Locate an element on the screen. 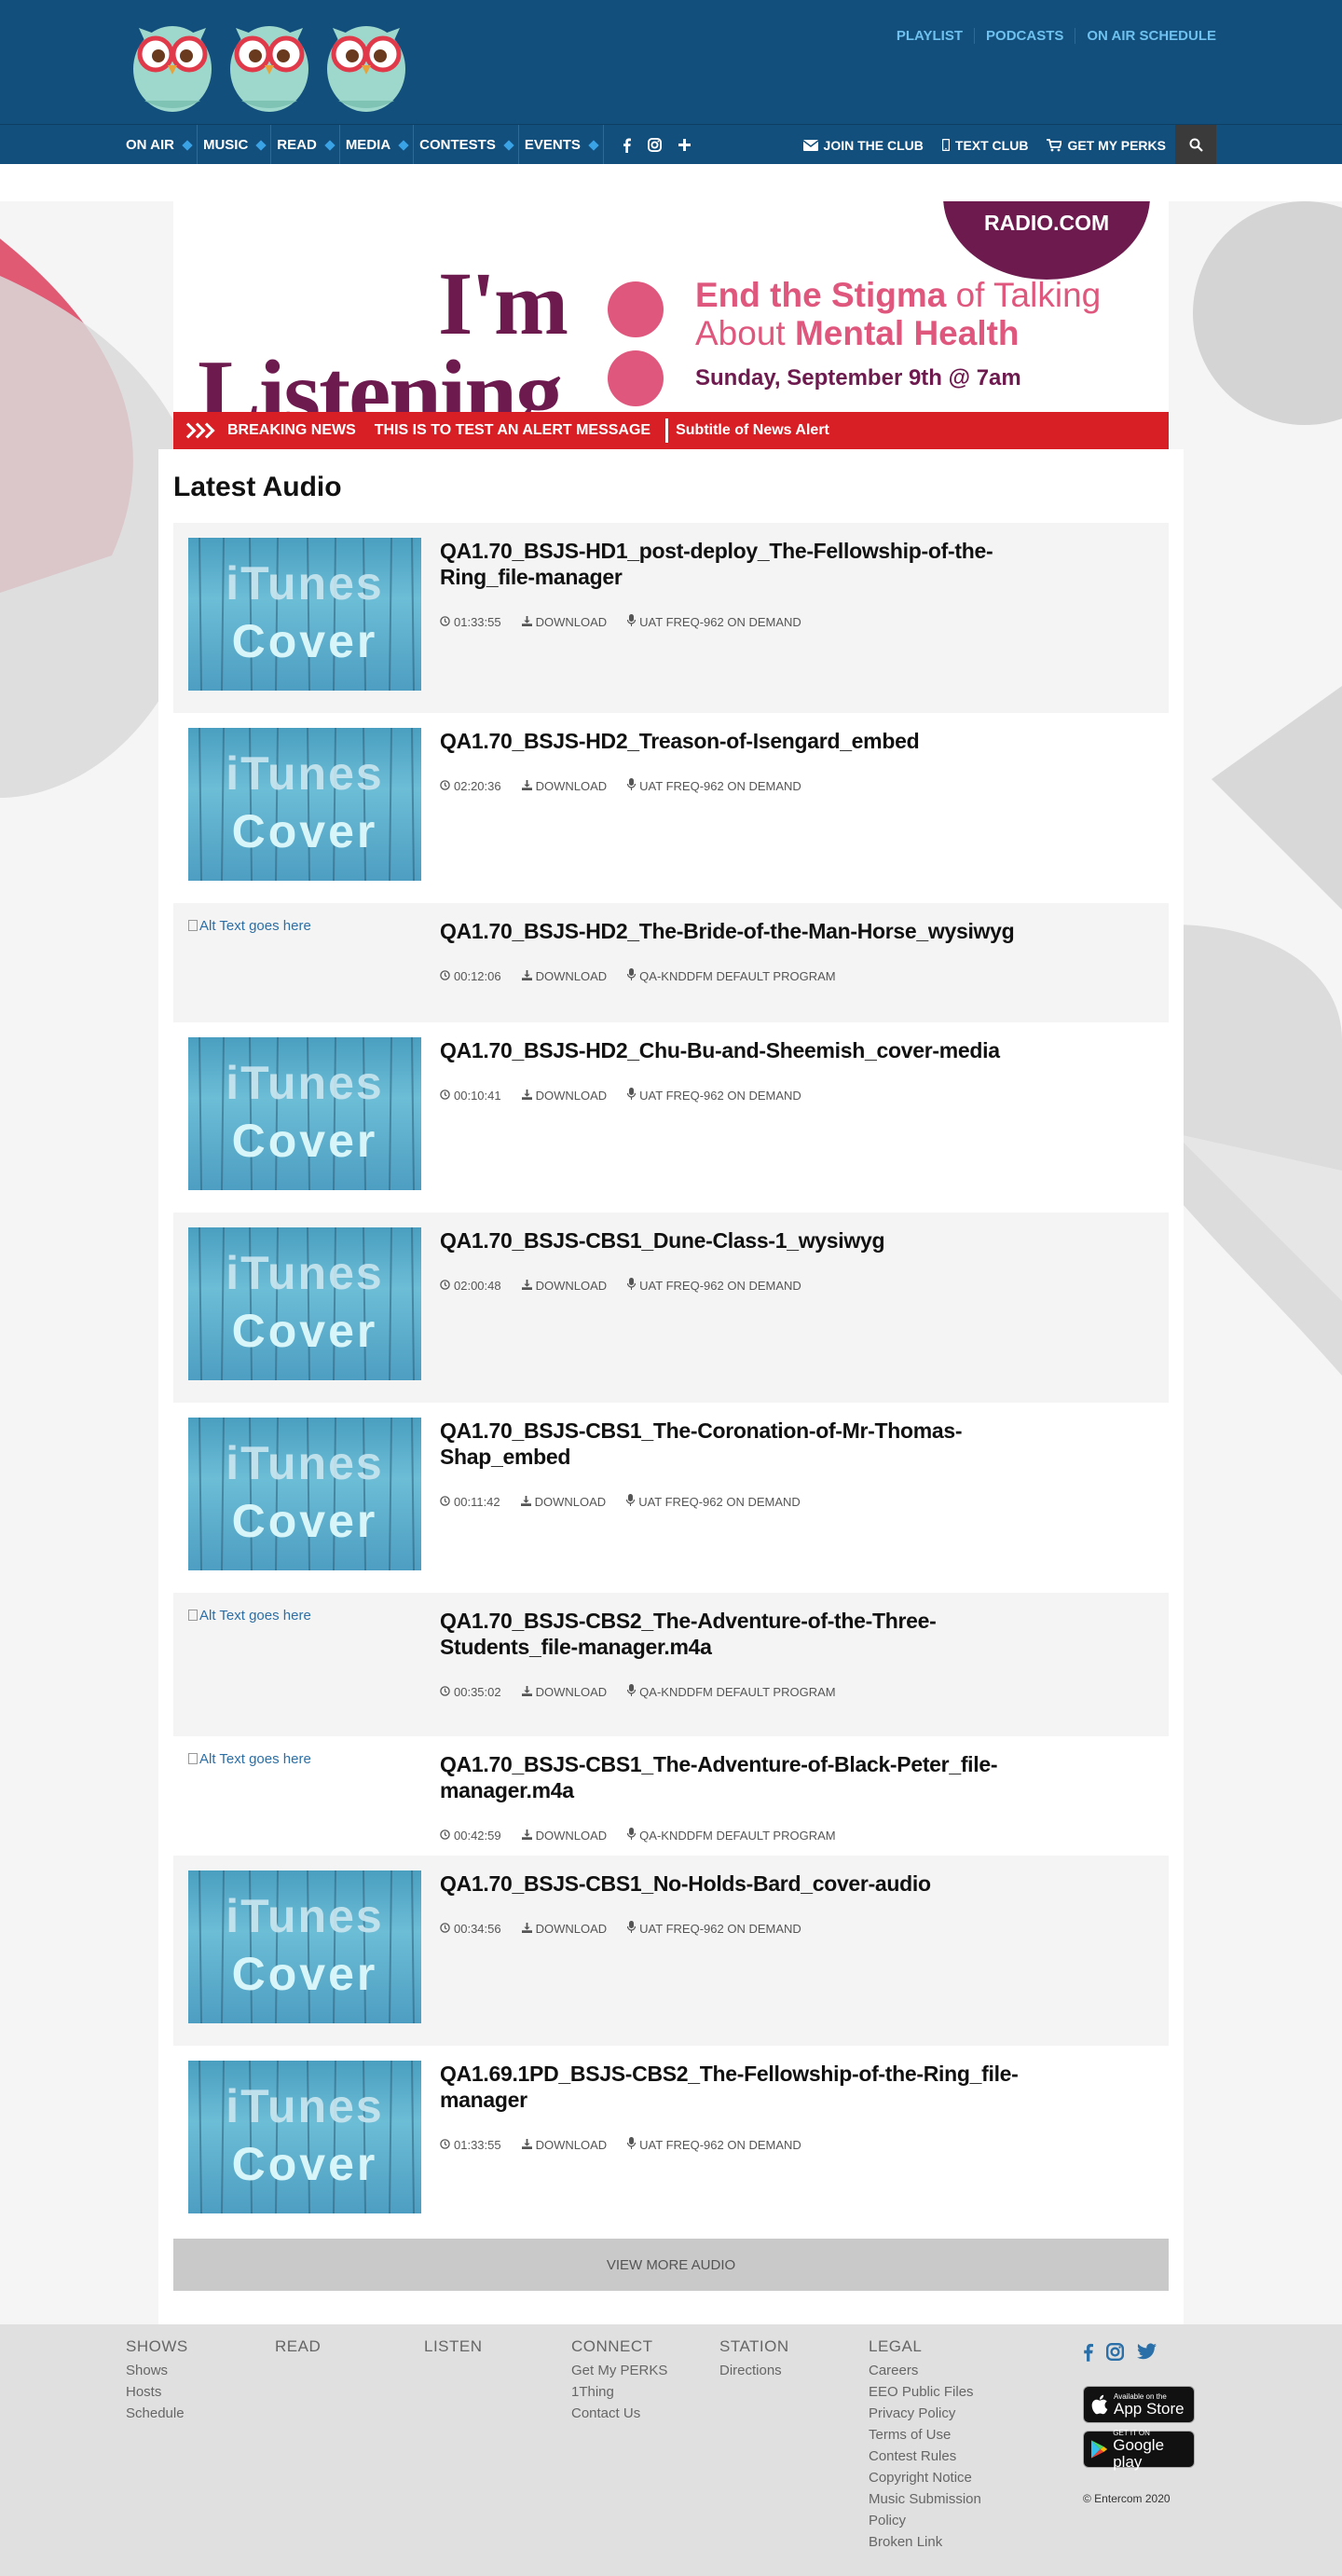  footer-link: Terms of Use is located at coordinates (930, 2435).